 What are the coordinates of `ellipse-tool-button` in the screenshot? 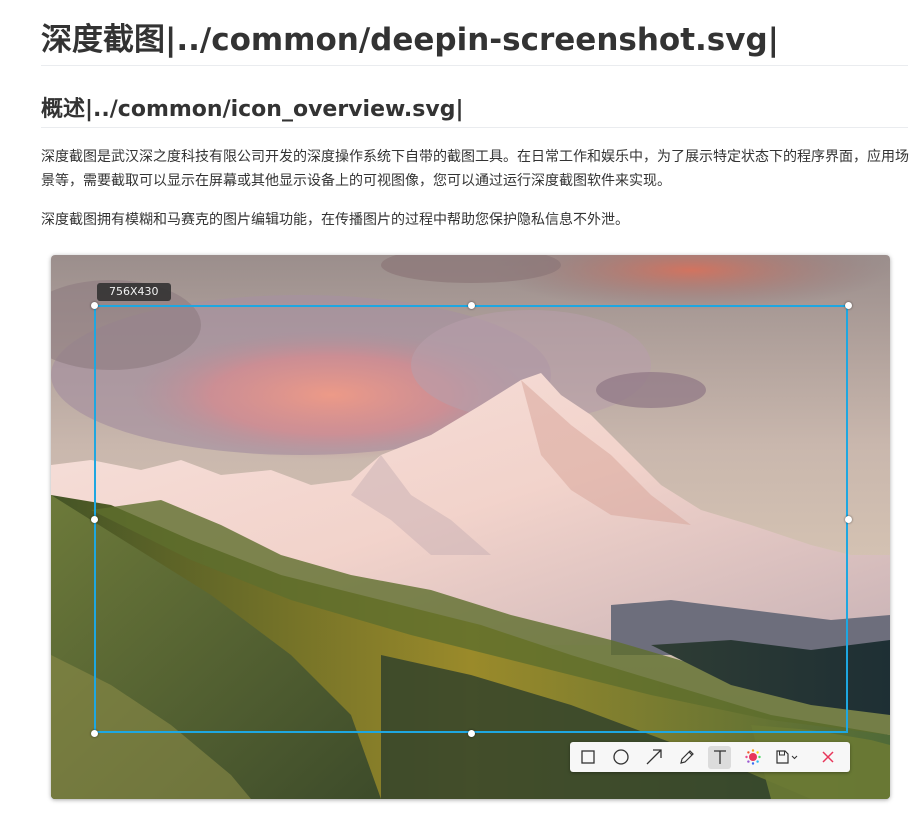 It's located at (620, 757).